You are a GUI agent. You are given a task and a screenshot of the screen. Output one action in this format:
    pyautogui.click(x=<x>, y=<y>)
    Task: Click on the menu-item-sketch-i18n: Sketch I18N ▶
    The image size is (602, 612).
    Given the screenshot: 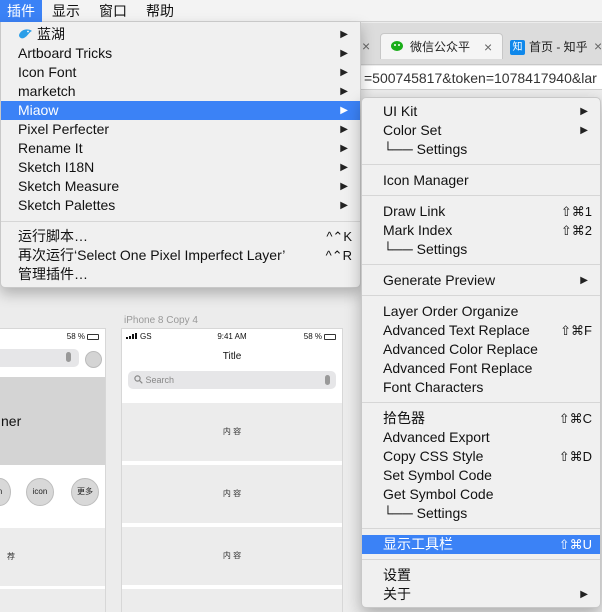 What is the action you would take?
    pyautogui.click(x=180, y=167)
    